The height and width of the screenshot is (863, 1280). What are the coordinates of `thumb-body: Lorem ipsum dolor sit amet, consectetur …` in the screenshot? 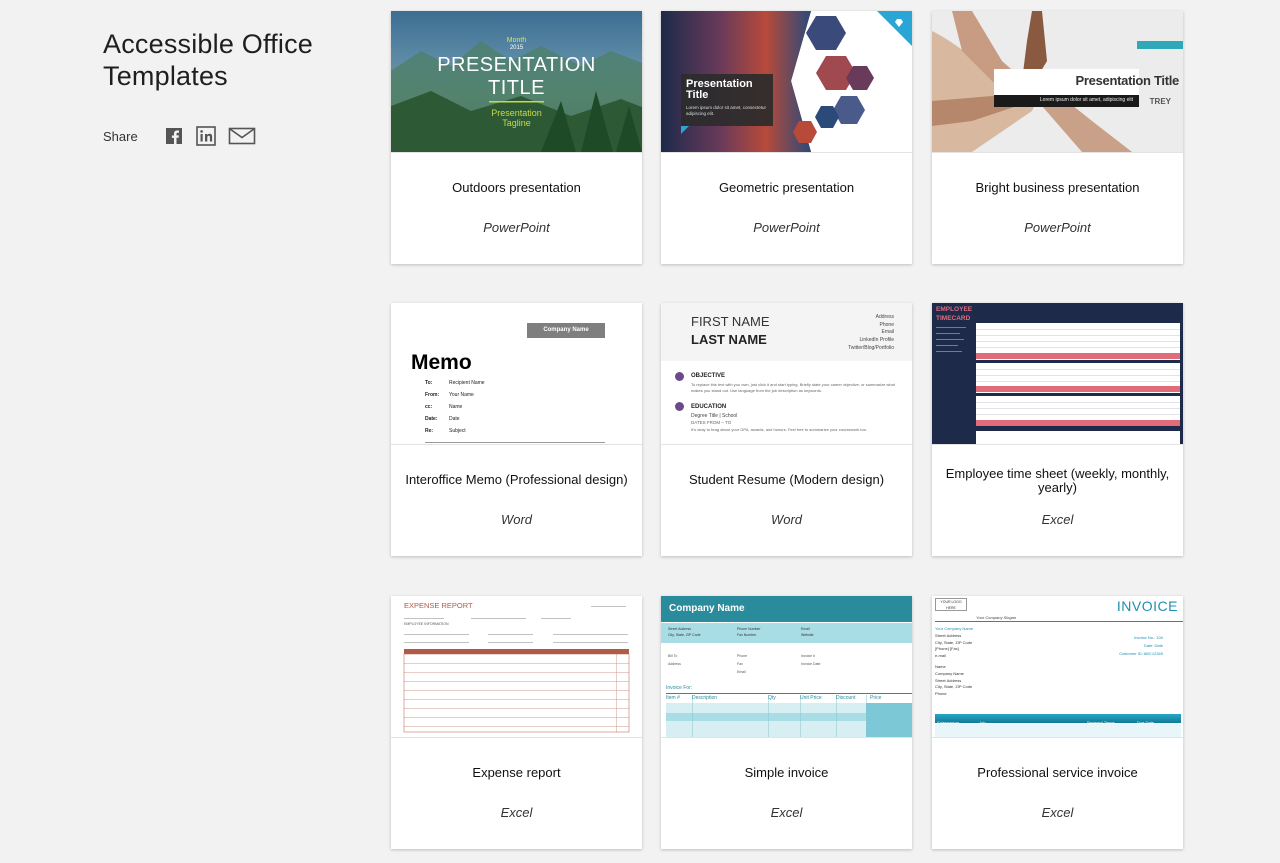 It's located at (726, 110).